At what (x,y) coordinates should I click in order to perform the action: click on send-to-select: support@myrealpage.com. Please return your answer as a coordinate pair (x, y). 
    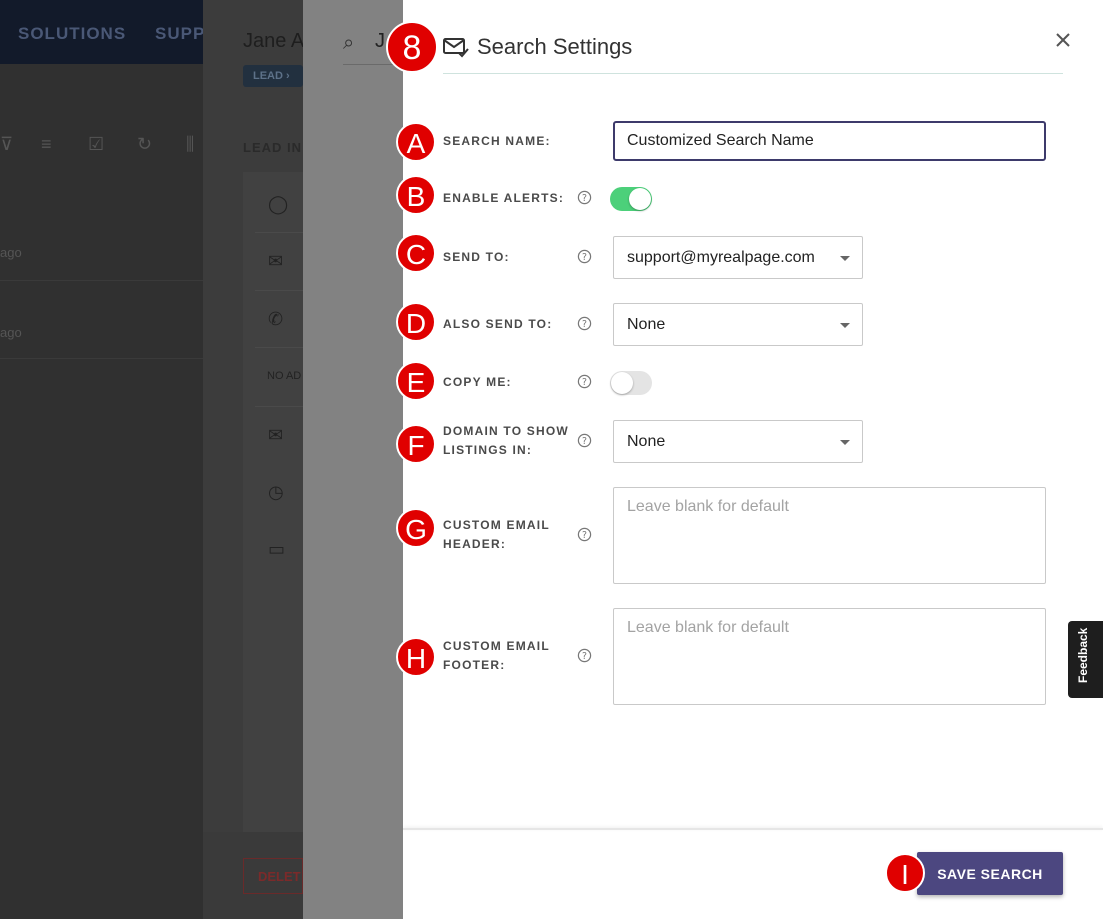
    Looking at the image, I should click on (738, 257).